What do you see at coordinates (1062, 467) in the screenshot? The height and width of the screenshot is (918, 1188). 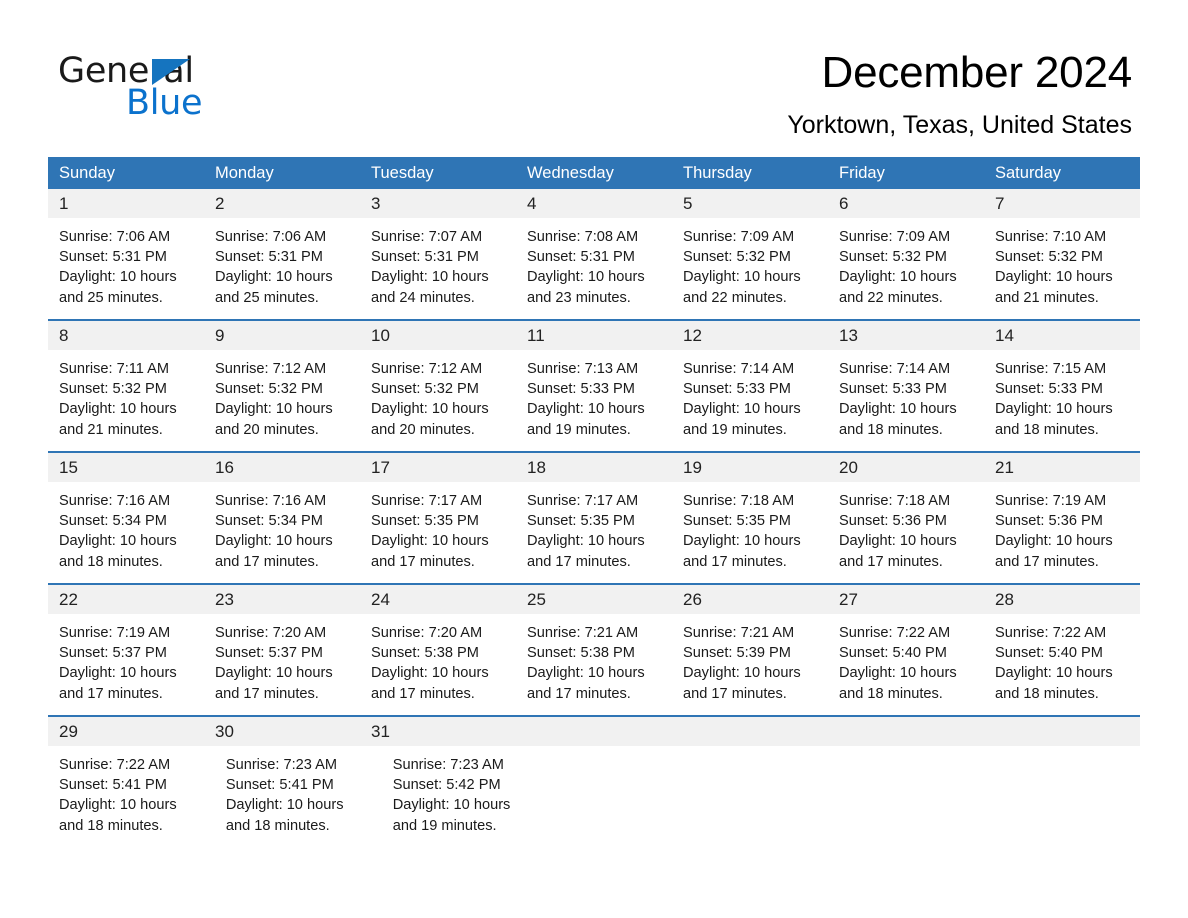 I see `day-number: 21` at bounding box center [1062, 467].